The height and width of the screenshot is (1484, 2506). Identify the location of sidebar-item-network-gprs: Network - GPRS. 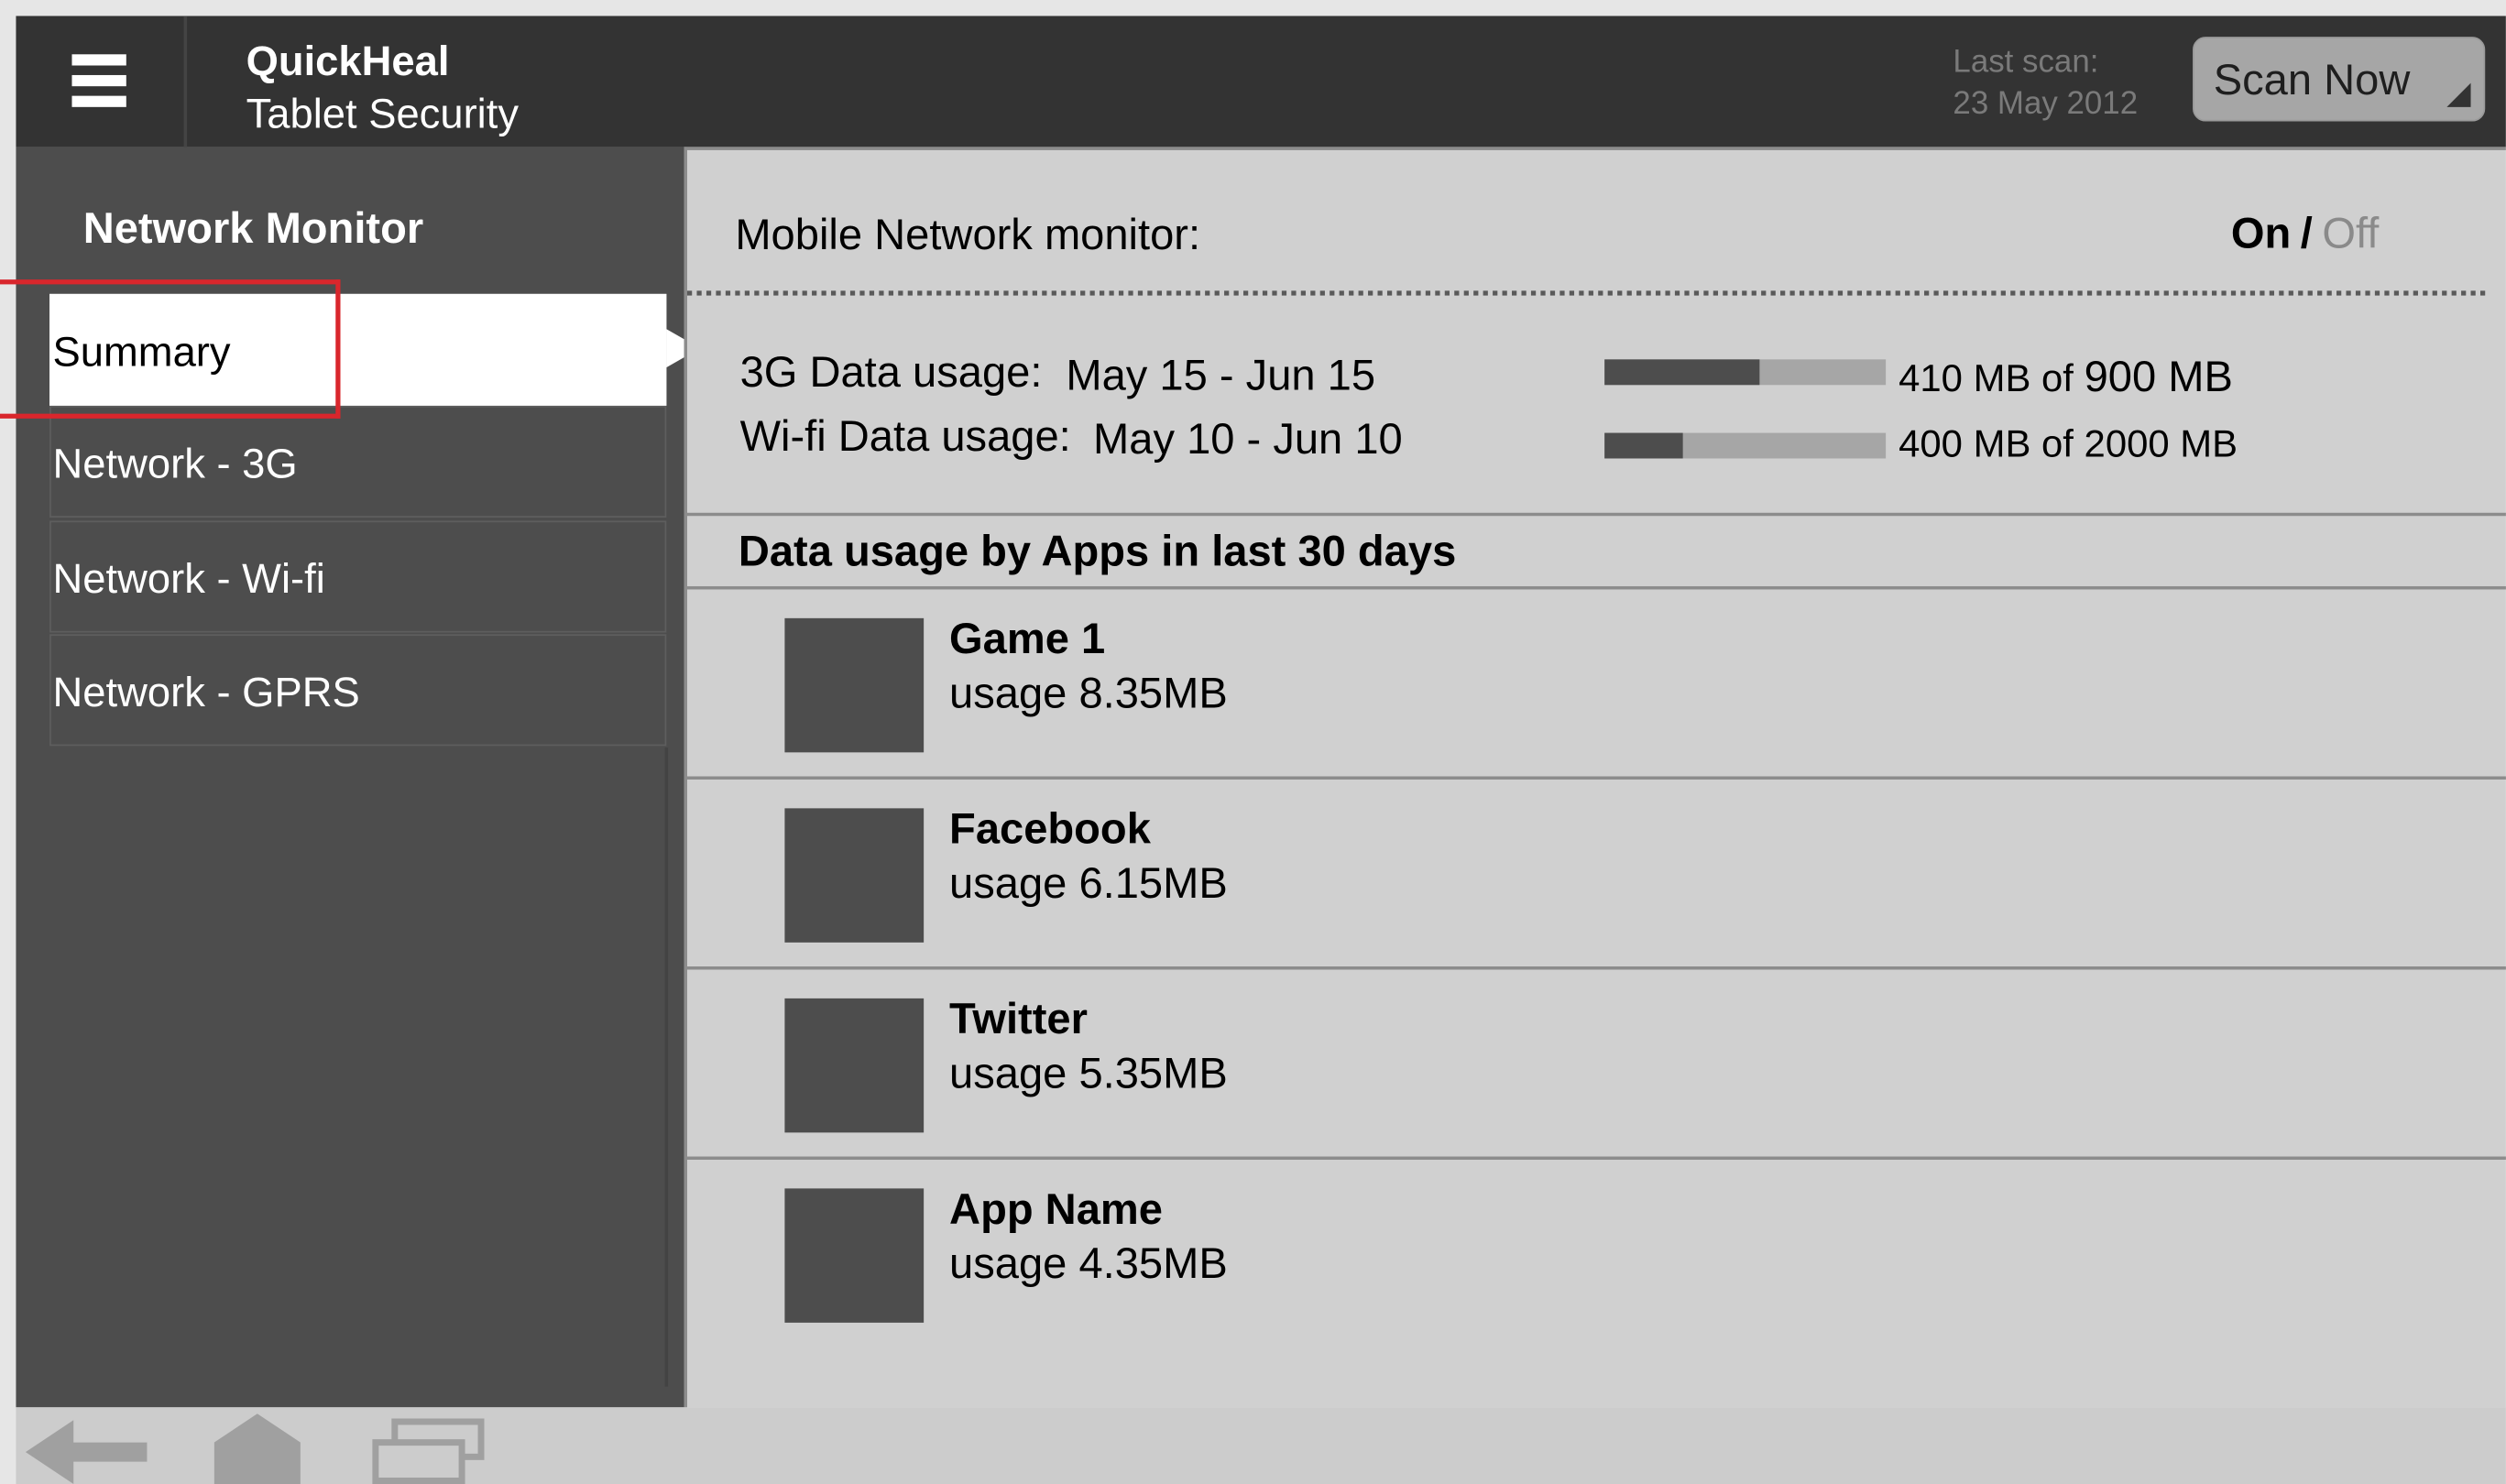
(358, 690).